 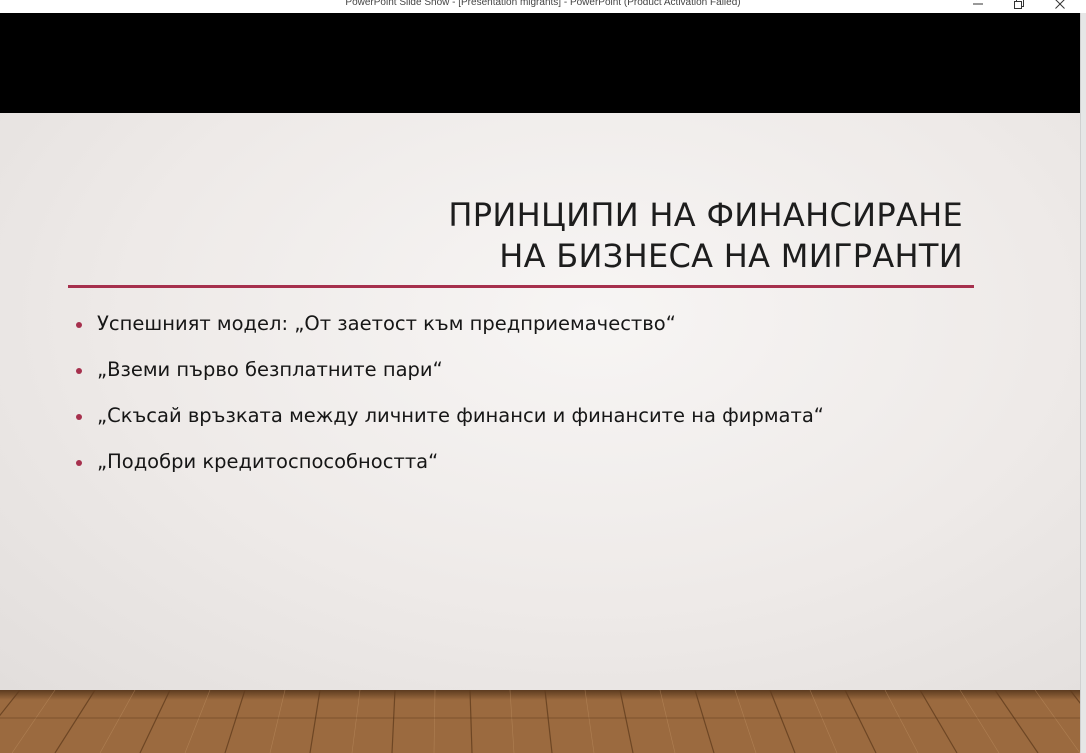 I want to click on wood-planks-graphic, so click(x=540, y=721).